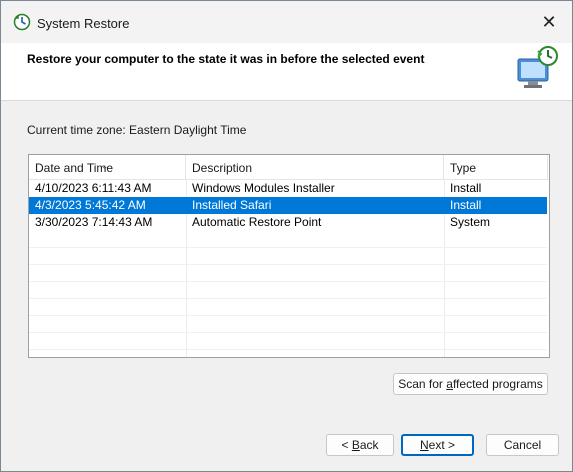 Image resolution: width=573 pixels, height=472 pixels. Describe the element at coordinates (422, 384) in the screenshot. I see `scan-label-prefix: Scan for` at that location.